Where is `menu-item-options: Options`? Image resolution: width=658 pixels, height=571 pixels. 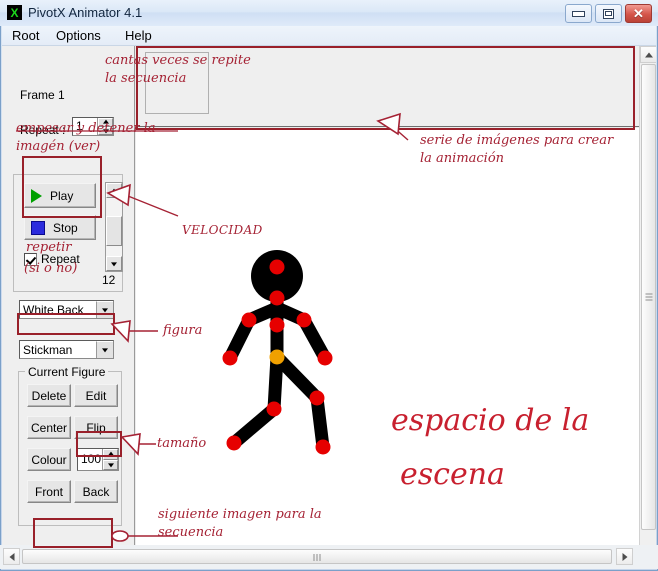 menu-item-options: Options is located at coordinates (78, 36).